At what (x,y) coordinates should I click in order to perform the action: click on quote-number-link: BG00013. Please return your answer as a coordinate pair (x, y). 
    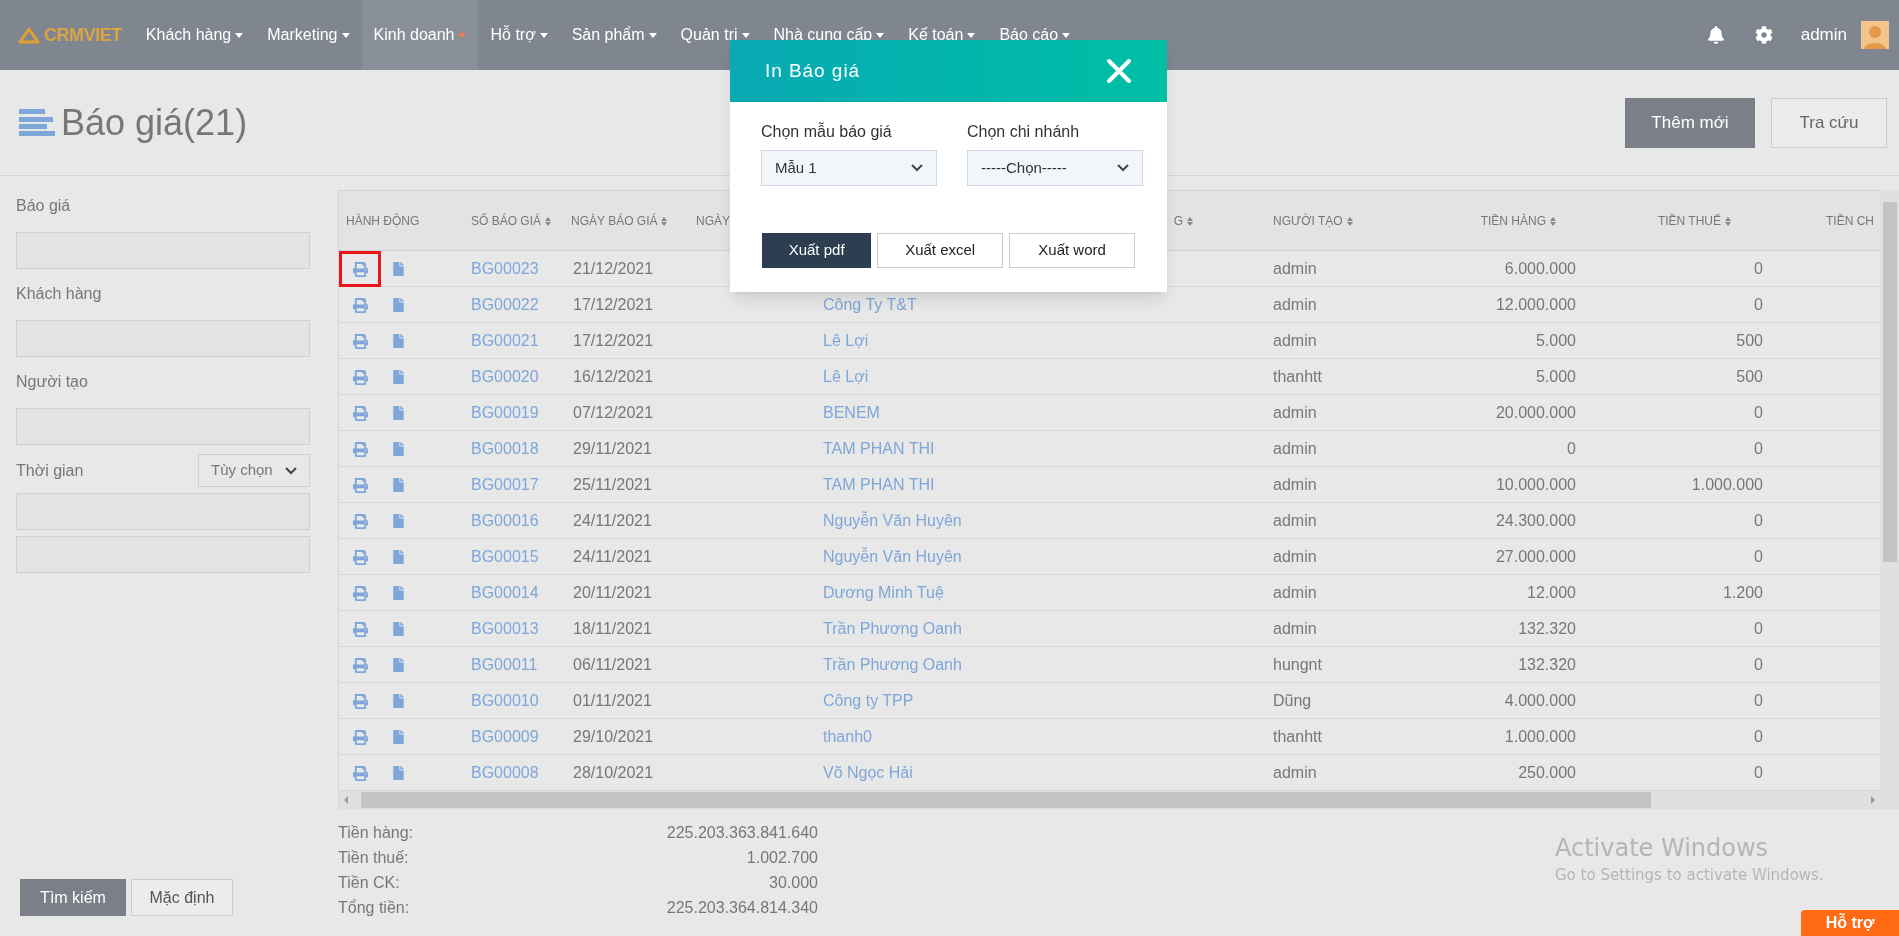
    Looking at the image, I should click on (511, 629).